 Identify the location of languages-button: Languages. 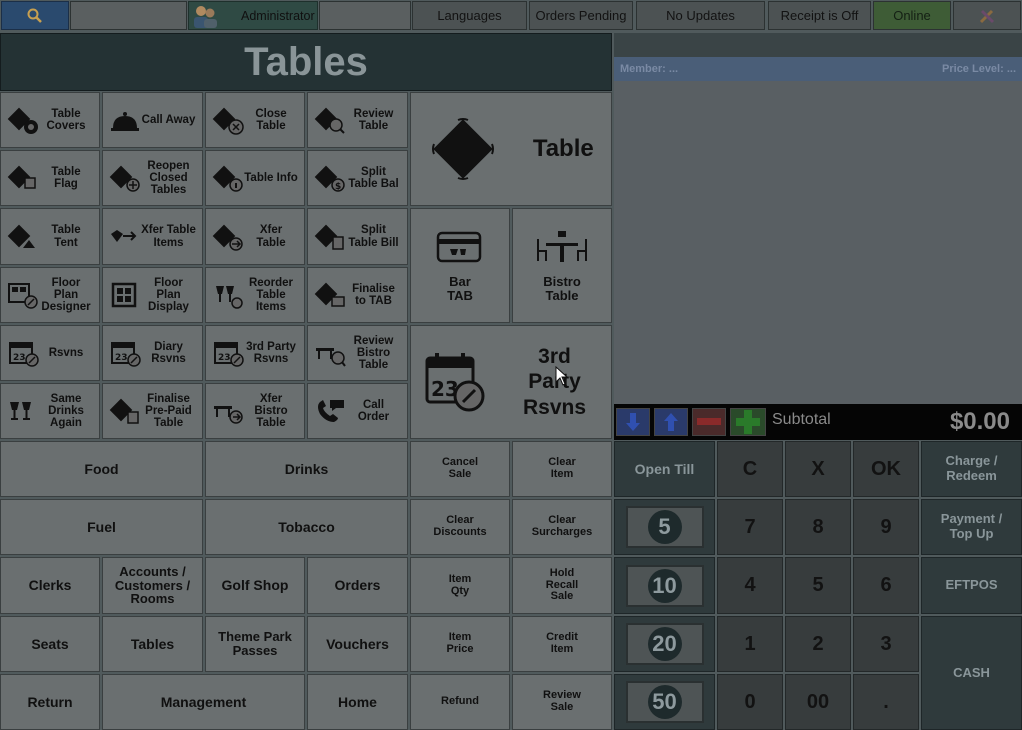
(469, 15).